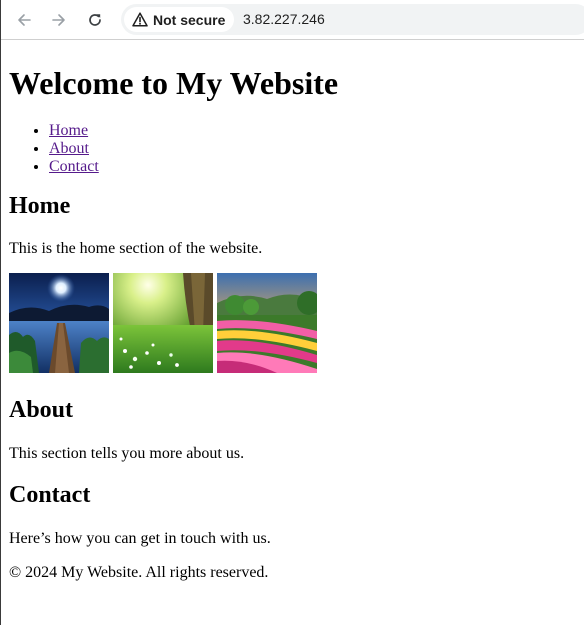 The height and width of the screenshot is (625, 584). Describe the element at coordinates (40, 206) in the screenshot. I see `home-heading: Home` at that location.